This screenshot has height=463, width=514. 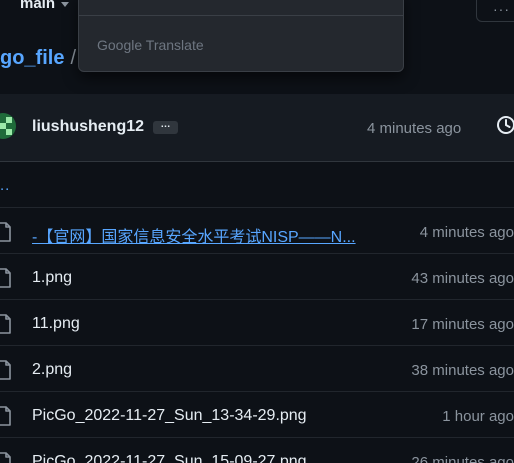 I want to click on branch-selector-button: main, so click(x=39, y=9).